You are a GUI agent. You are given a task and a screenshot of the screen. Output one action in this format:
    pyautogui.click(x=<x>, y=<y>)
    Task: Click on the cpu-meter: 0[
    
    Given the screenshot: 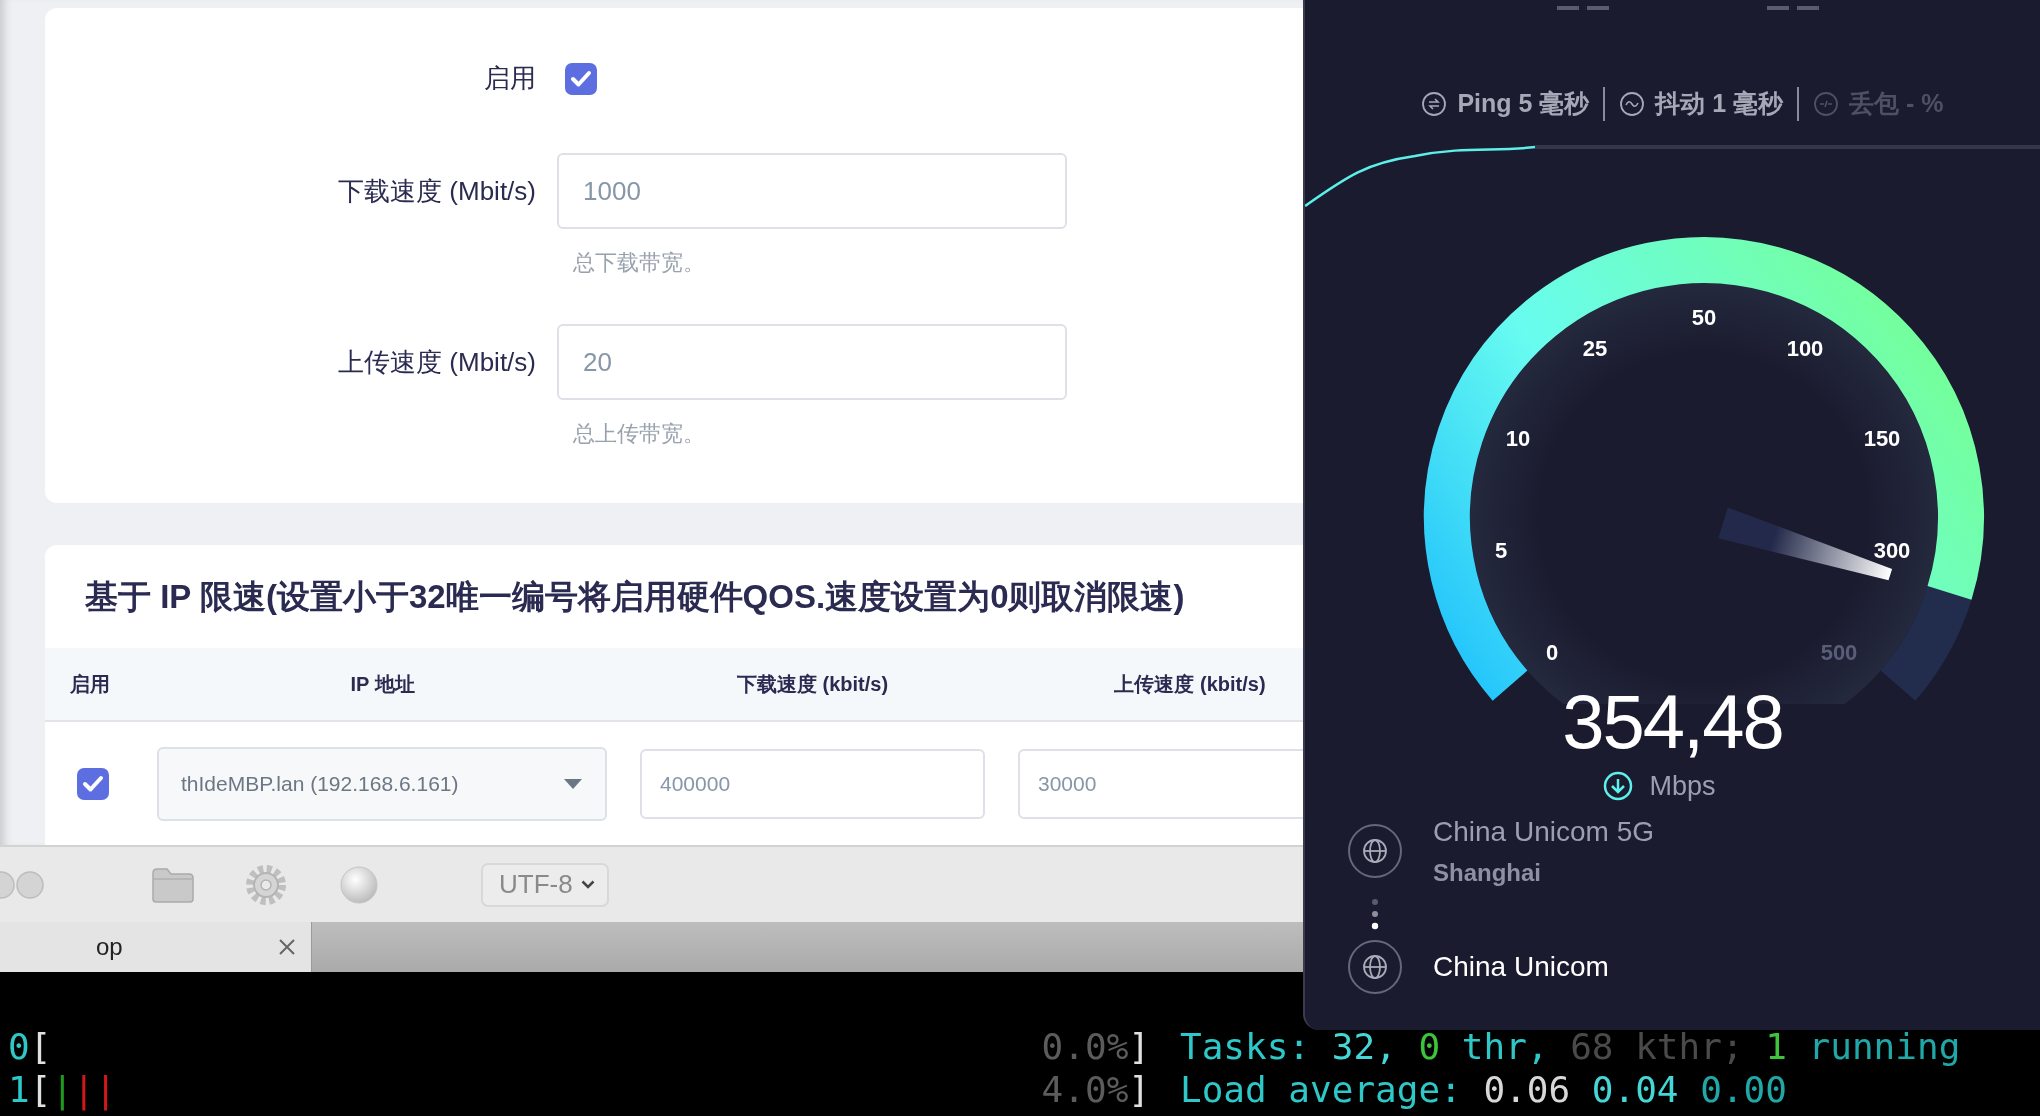 What is the action you would take?
    pyautogui.click(x=30, y=1046)
    